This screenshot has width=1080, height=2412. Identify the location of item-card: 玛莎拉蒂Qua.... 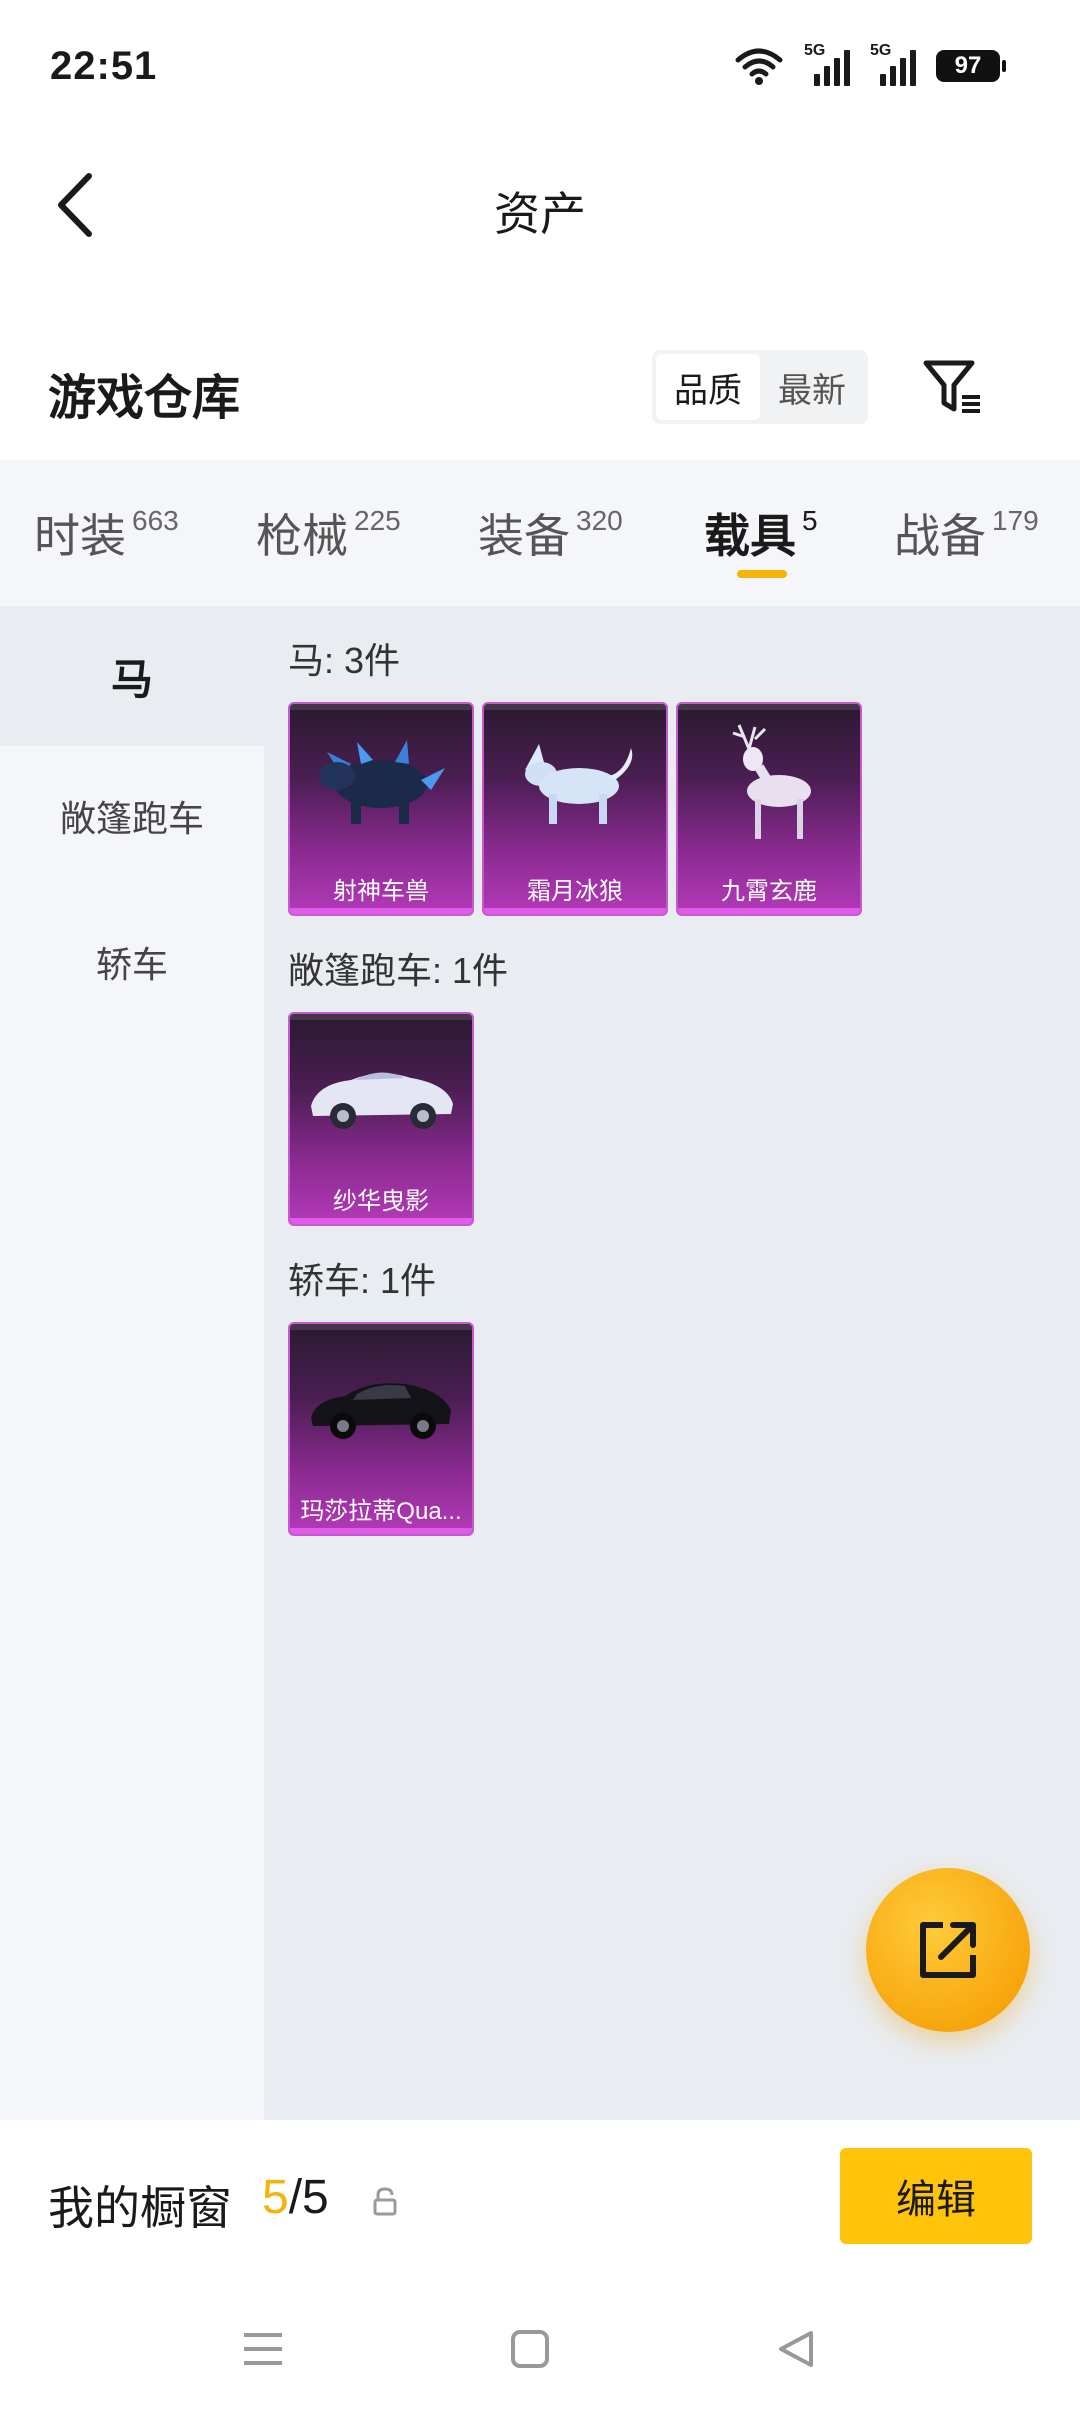
(381, 1429).